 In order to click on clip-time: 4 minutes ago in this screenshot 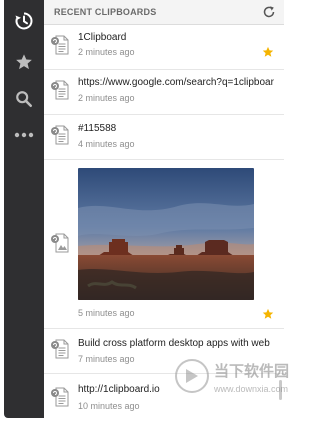, I will do `click(106, 144)`.